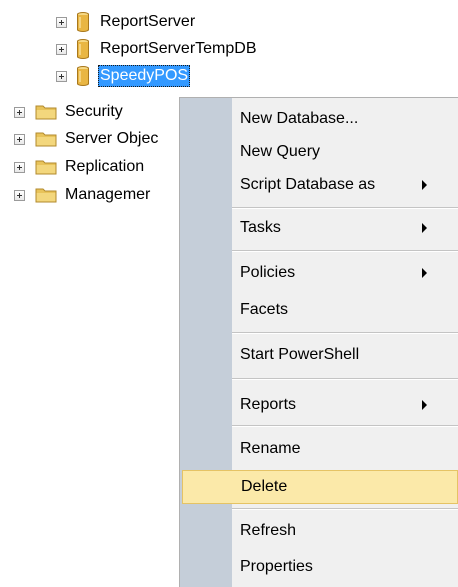 This screenshot has width=458, height=587. I want to click on menu-item-reports: Reports, so click(320, 405).